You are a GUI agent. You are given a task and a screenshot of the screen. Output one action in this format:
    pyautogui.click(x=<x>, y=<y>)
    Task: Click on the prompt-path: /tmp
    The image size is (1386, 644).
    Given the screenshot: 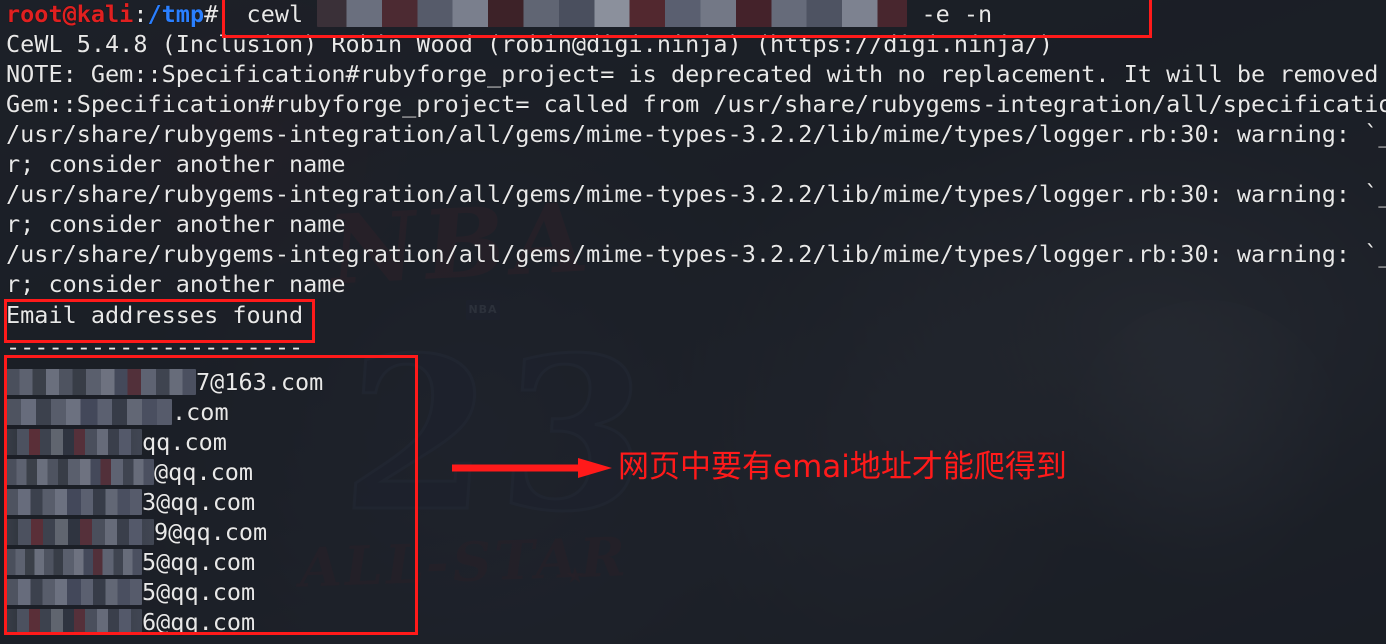 What is the action you would take?
    pyautogui.click(x=176, y=14)
    